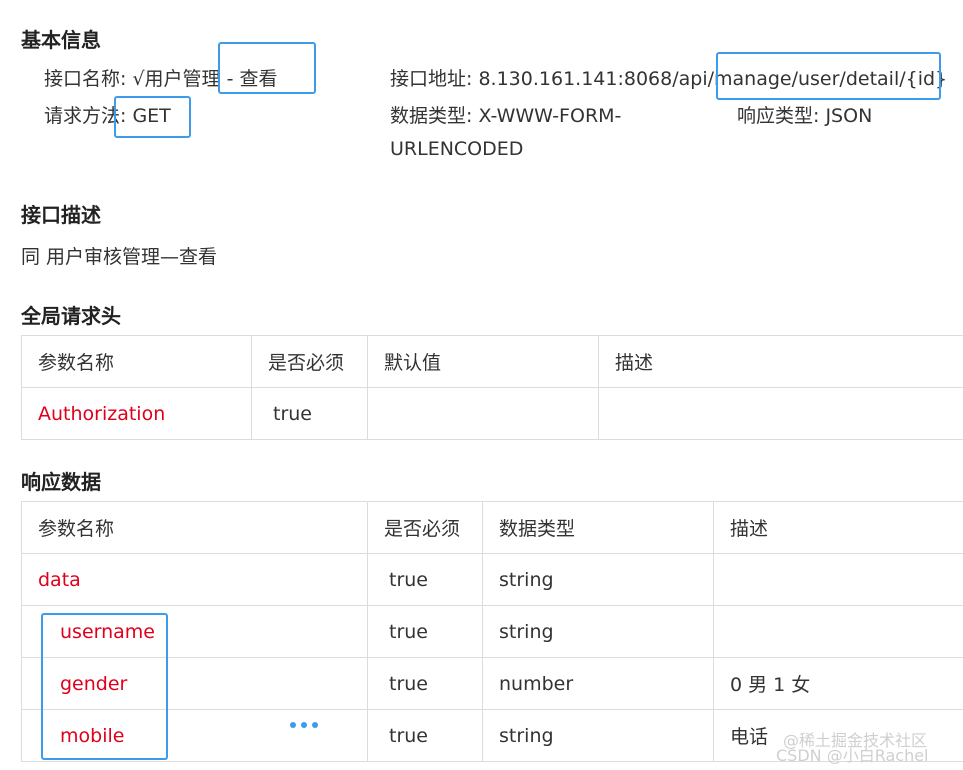 The image size is (963, 770). I want to click on table-row: Authorization true, so click(492, 413).